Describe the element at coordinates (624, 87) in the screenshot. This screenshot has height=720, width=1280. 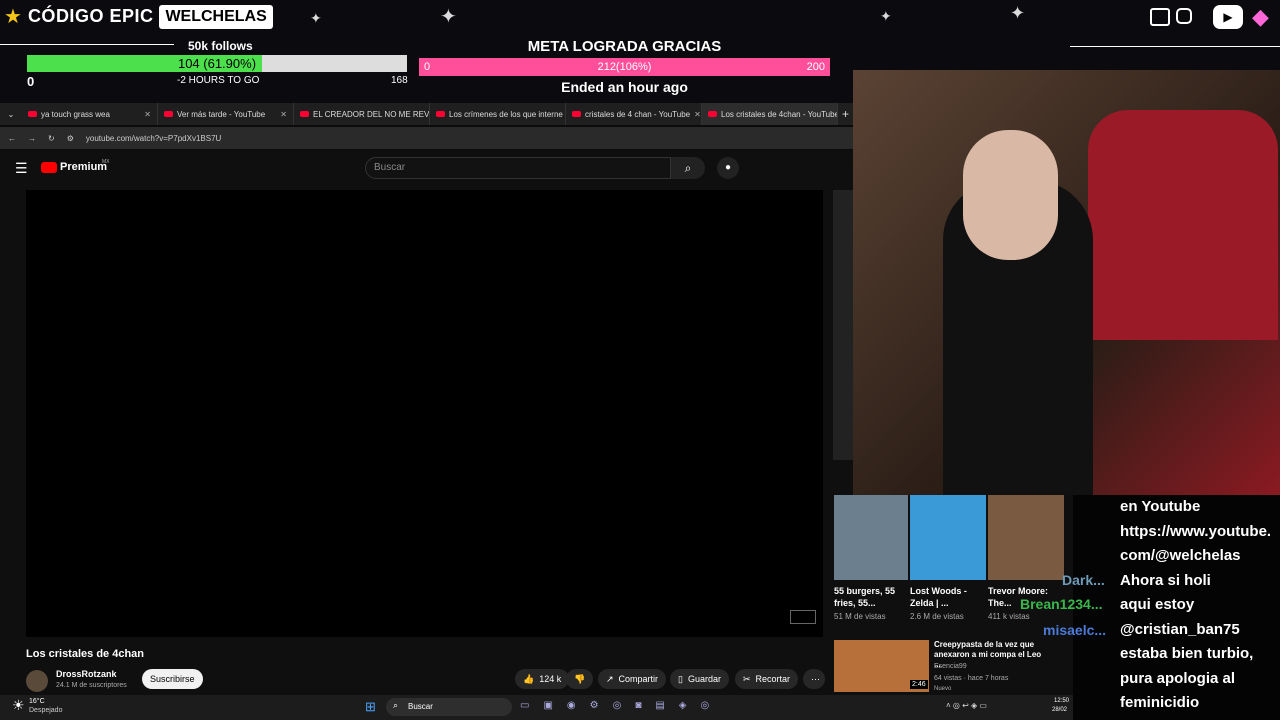
I see `meta-status: Ended an hour ago` at that location.